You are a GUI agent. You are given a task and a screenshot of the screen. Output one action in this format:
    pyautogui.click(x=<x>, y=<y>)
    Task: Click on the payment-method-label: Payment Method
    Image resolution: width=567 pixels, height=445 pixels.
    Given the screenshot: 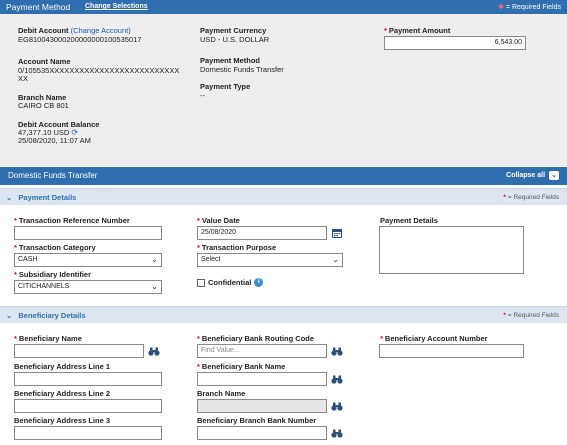 What is the action you would take?
    pyautogui.click(x=230, y=60)
    